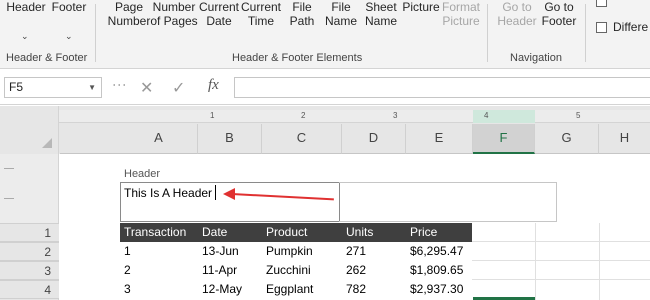 The image size is (650, 300). Describe the element at coordinates (486, 115) in the screenshot. I see `ruler-mark: 4` at that location.